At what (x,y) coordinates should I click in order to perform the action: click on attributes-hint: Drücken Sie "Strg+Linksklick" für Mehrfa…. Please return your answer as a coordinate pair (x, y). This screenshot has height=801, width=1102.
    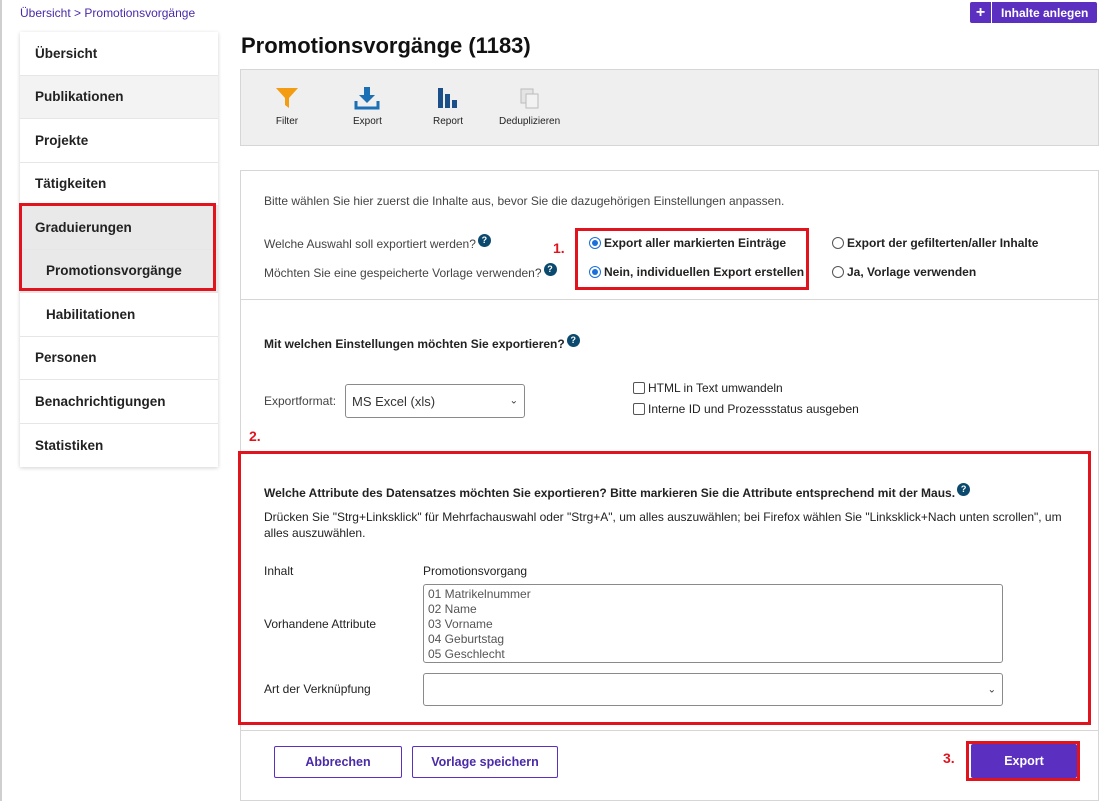
    Looking at the image, I should click on (663, 525).